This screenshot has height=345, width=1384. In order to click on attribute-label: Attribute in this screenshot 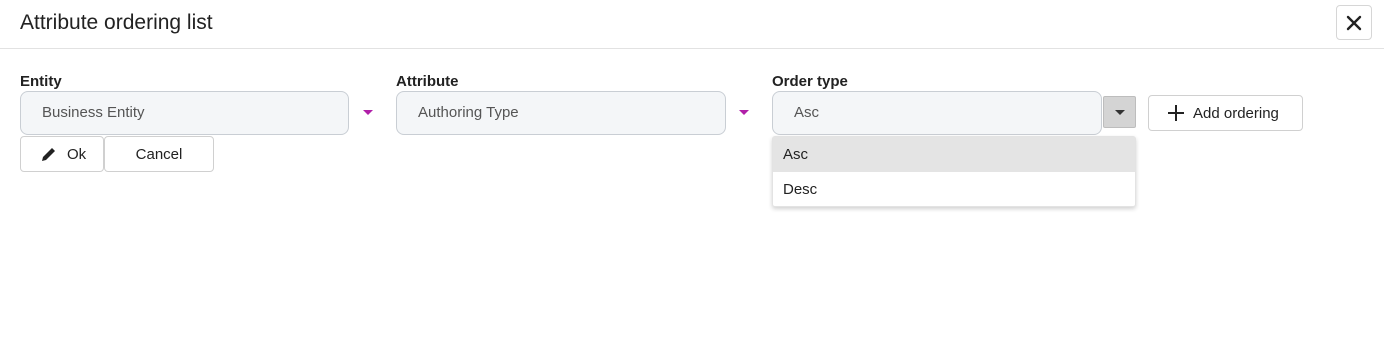, I will do `click(427, 81)`.